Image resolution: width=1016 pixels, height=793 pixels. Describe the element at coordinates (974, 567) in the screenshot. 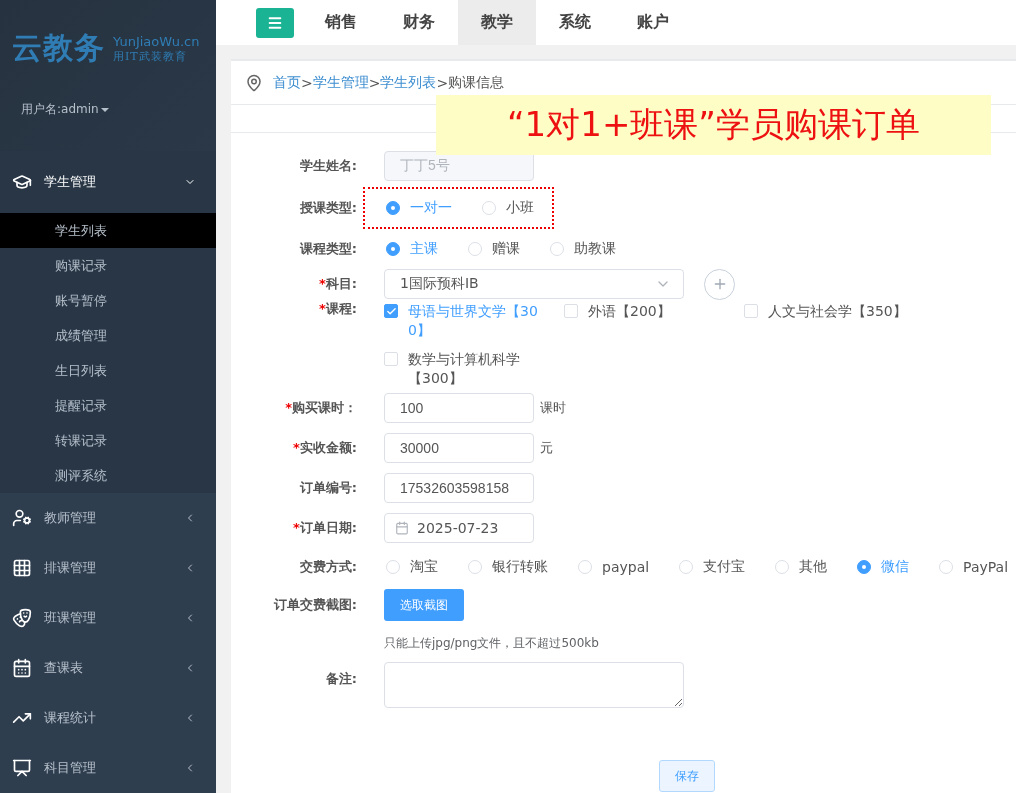

I see `radio-option: PayPal` at that location.